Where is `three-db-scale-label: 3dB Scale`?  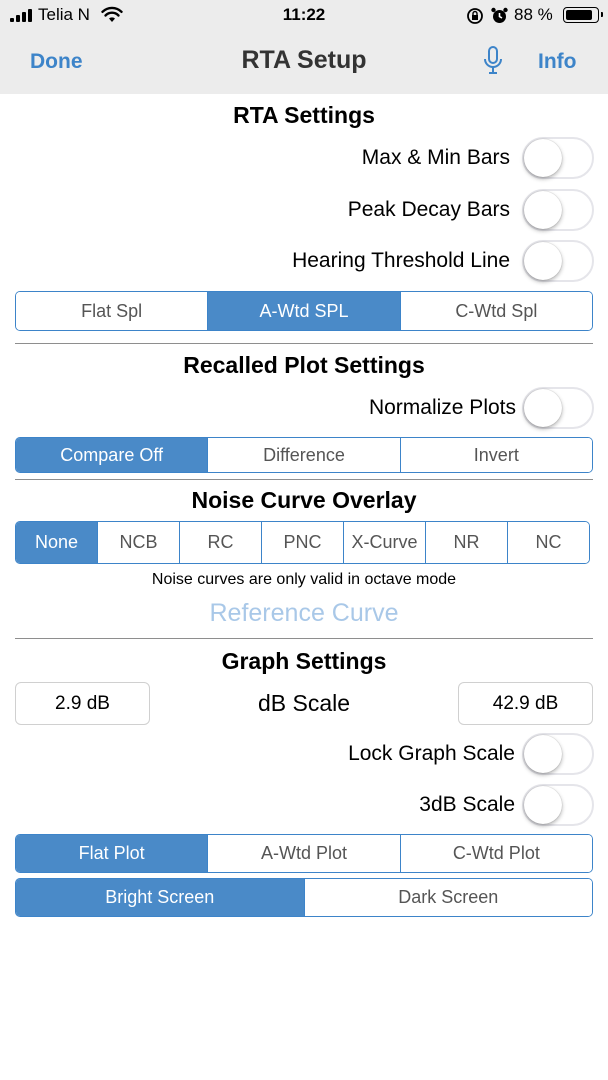 three-db-scale-label: 3dB Scale is located at coordinates (467, 804).